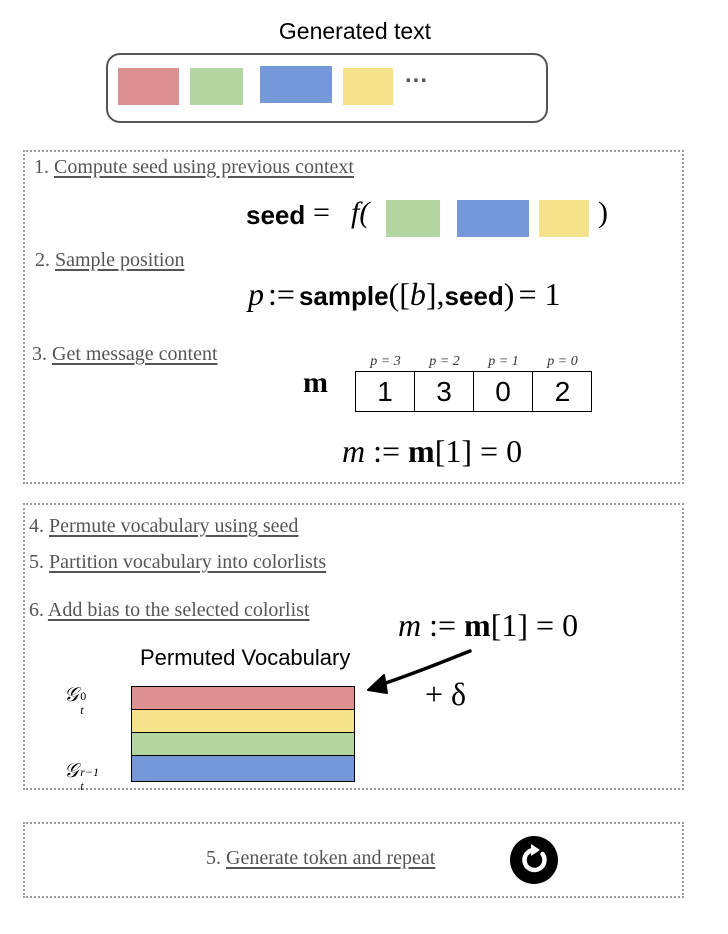 Image resolution: width=728 pixels, height=934 pixels. I want to click on message-cell: 3, so click(444, 392).